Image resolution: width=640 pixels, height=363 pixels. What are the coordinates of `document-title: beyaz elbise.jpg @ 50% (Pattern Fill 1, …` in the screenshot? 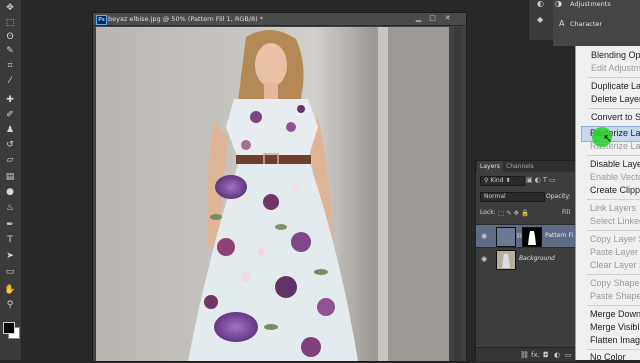 It's located at (186, 19).